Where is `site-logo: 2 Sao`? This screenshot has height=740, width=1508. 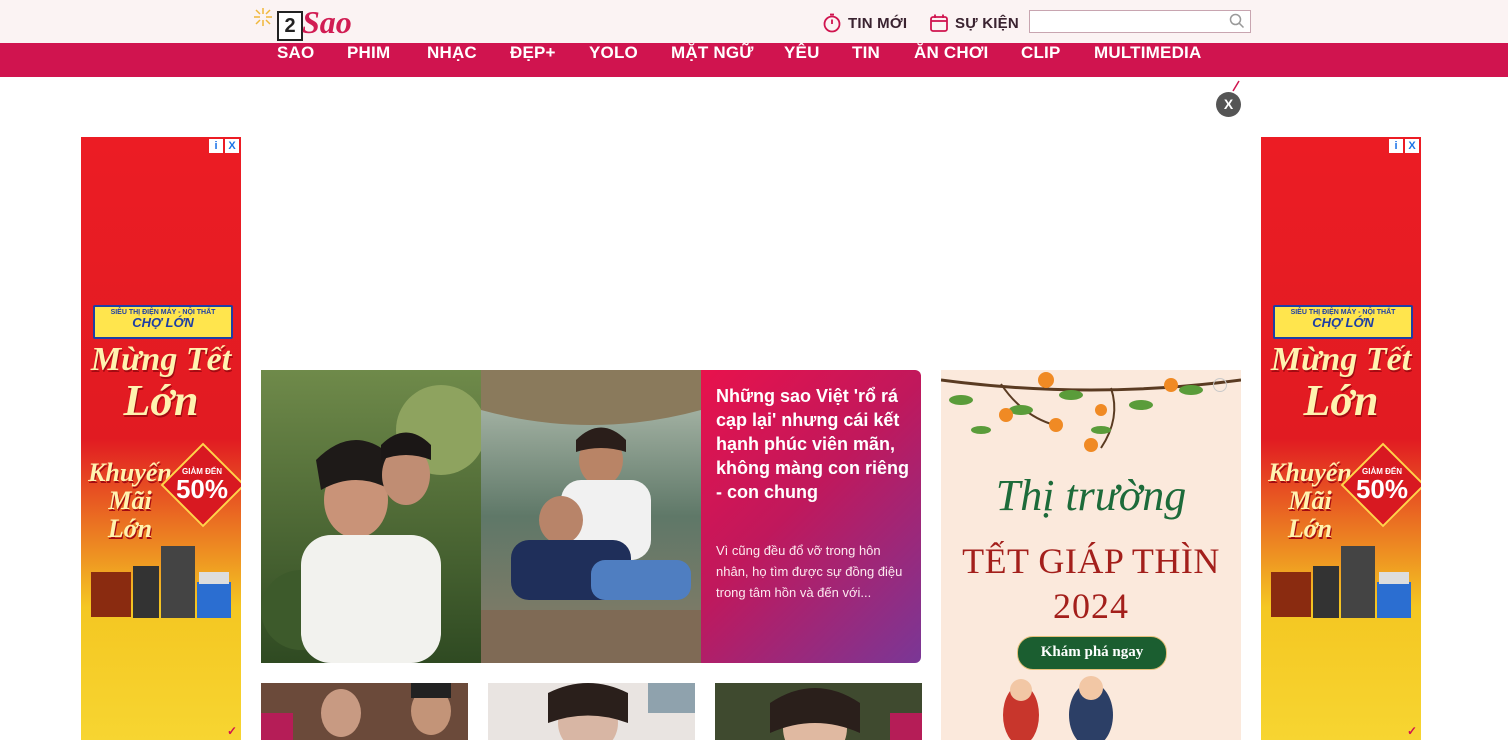 site-logo: 2 Sao is located at coordinates (307, 22).